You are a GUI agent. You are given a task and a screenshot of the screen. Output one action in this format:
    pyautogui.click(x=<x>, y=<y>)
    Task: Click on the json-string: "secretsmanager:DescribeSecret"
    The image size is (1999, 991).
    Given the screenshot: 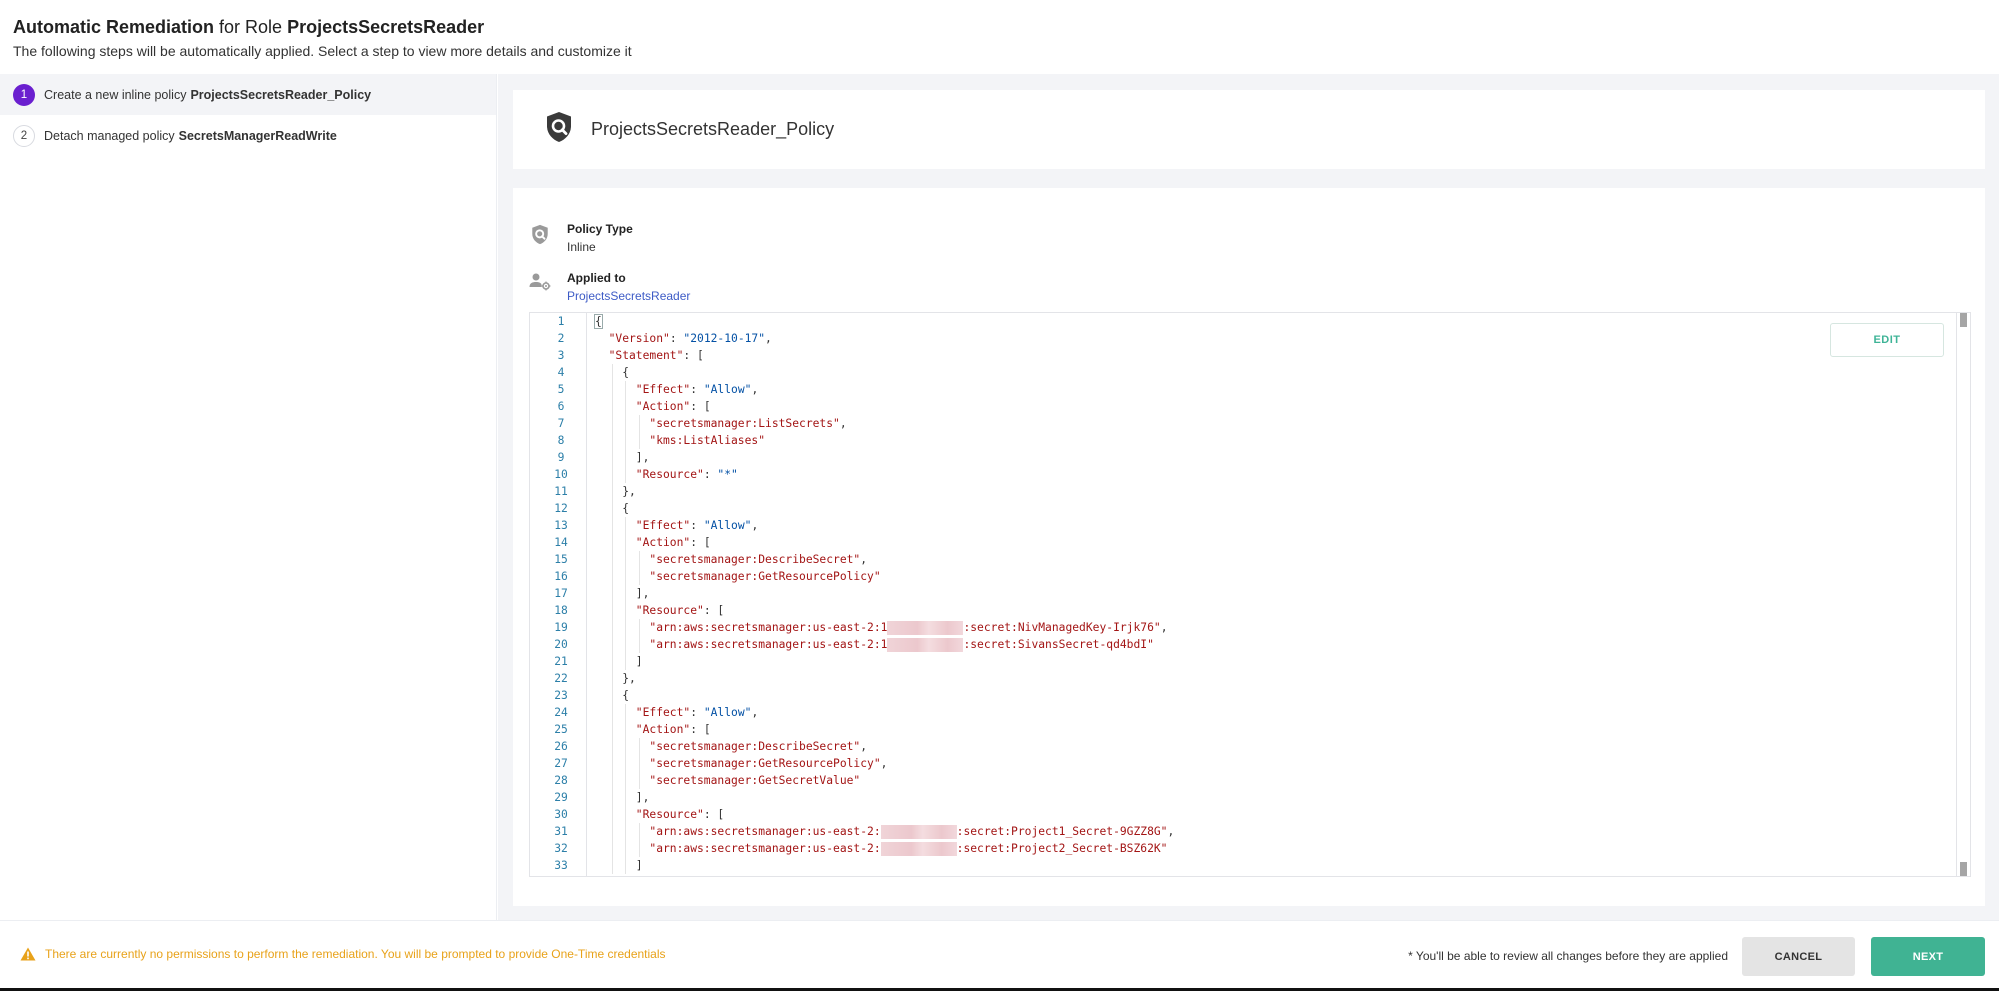 What is the action you would take?
    pyautogui.click(x=755, y=559)
    